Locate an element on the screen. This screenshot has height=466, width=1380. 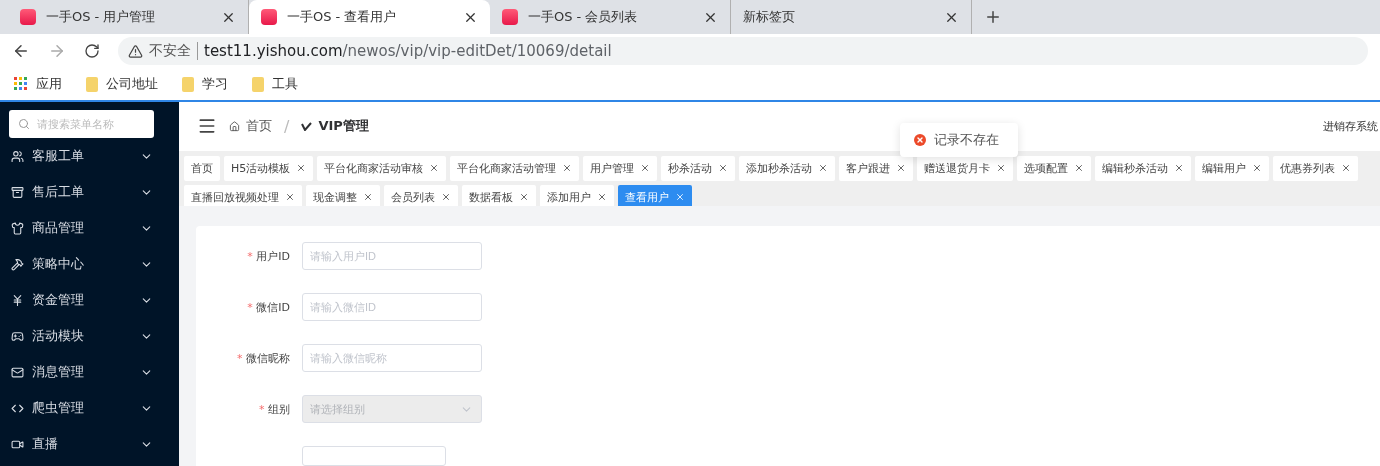
people-icon is located at coordinates (17, 156).